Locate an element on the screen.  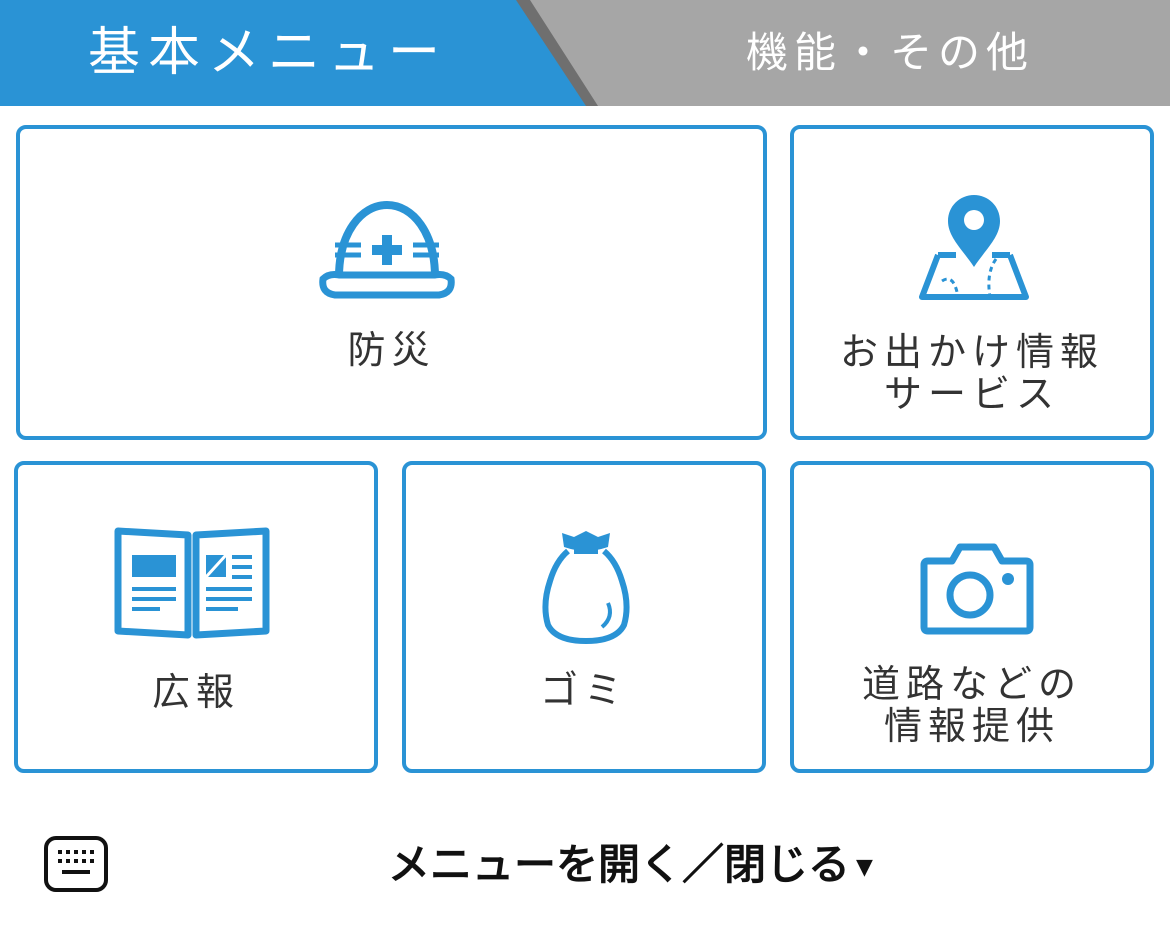
toggle-menu-button: メニューを開く／閉じる ▼ is located at coordinates (630, 865).